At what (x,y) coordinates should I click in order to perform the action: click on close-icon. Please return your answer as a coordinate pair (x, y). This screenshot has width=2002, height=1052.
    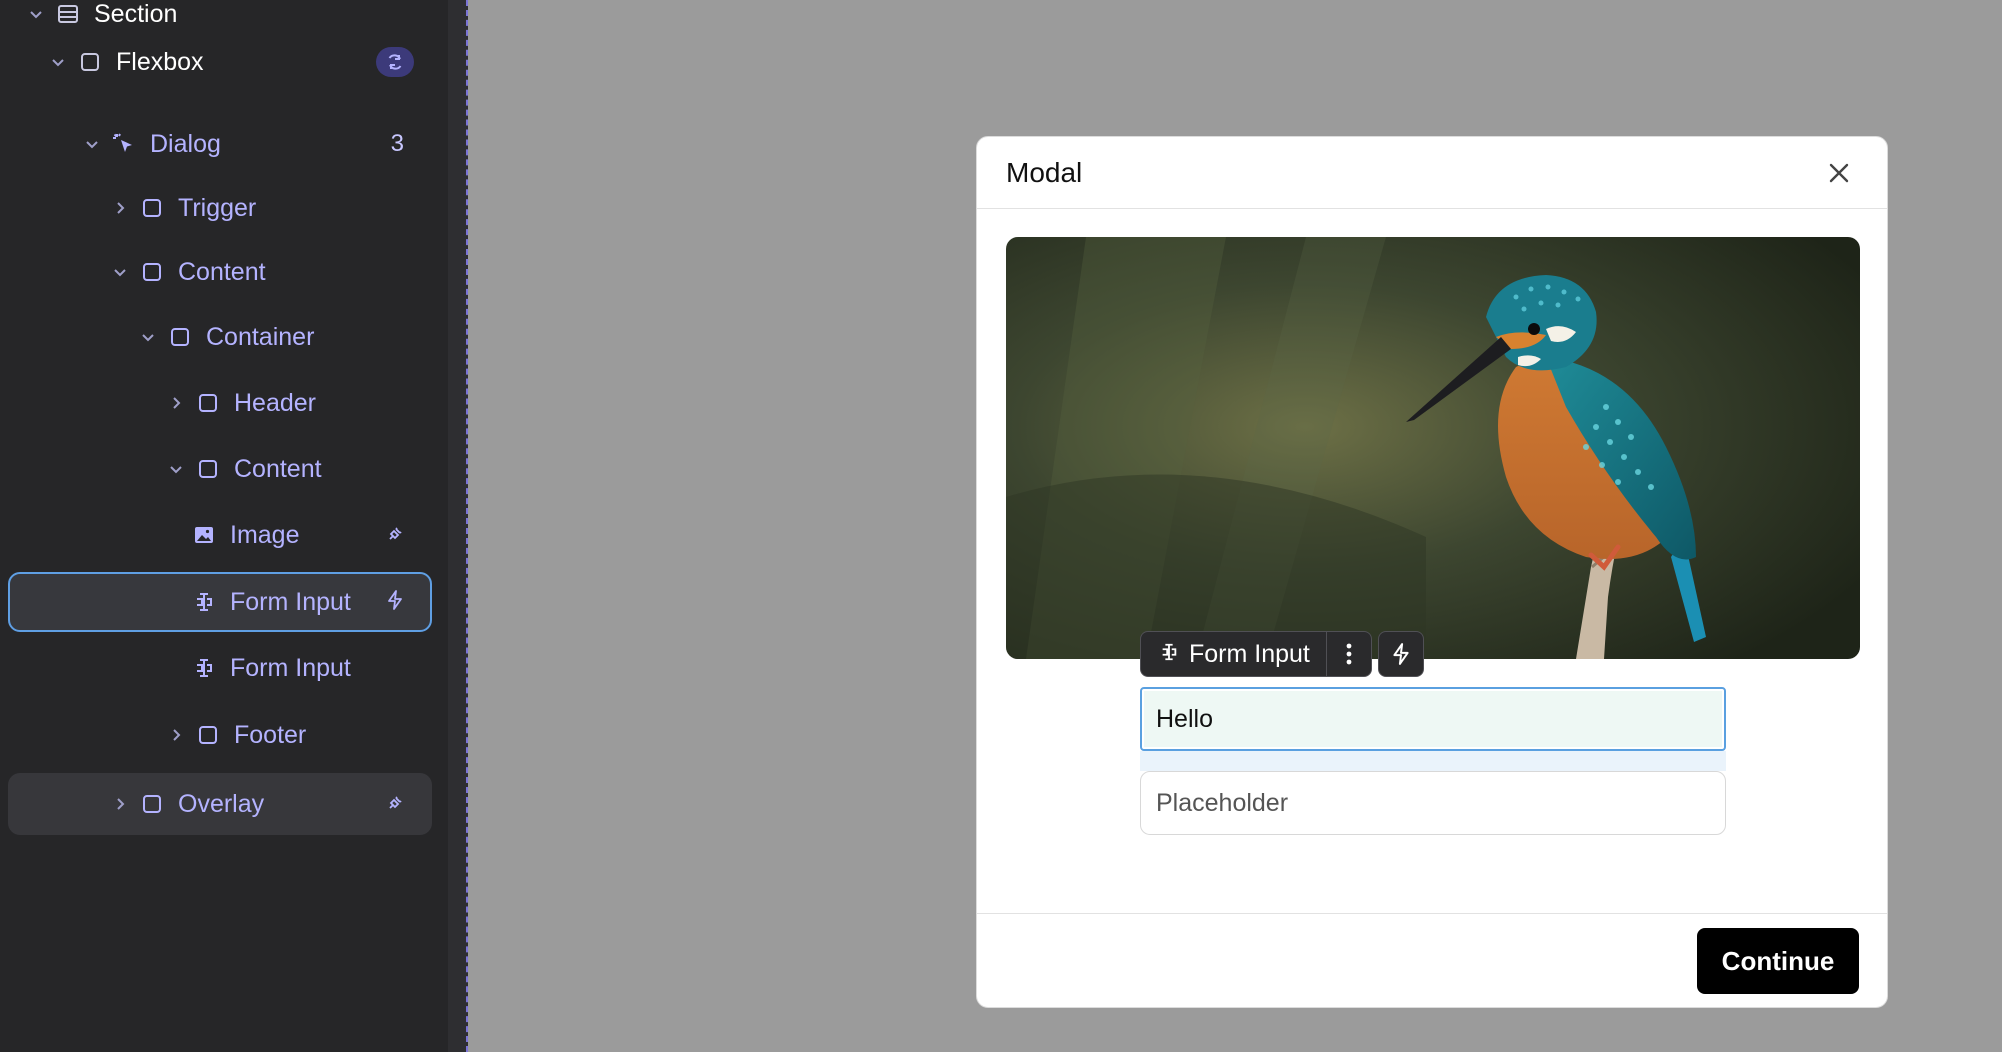
    Looking at the image, I should click on (1839, 173).